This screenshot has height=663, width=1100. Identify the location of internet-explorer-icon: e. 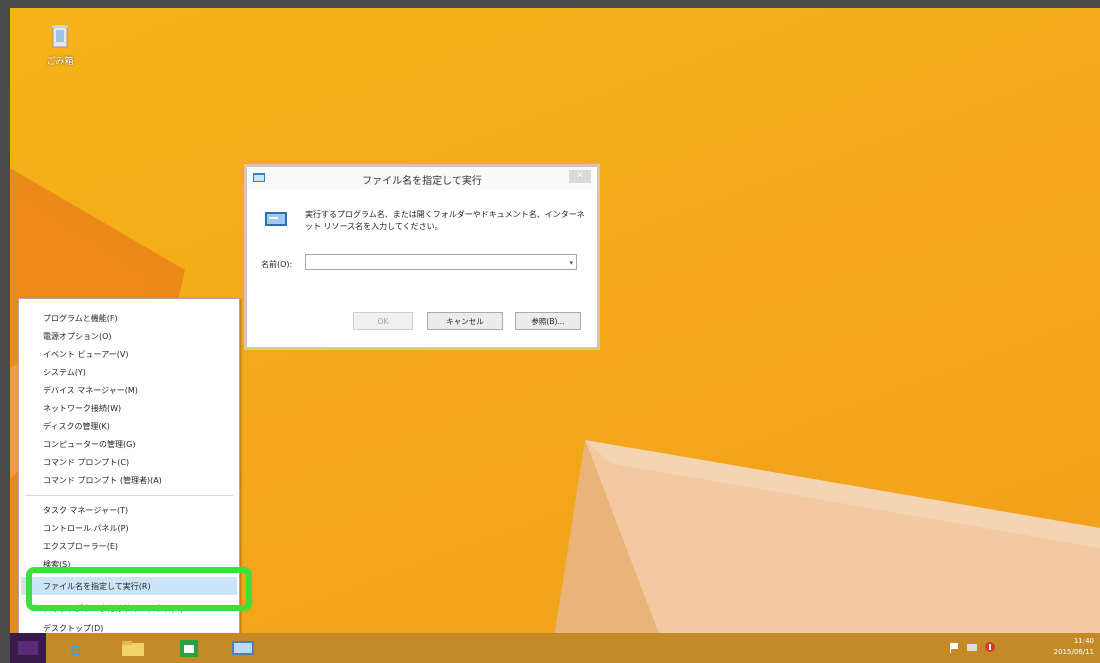
(77, 648).